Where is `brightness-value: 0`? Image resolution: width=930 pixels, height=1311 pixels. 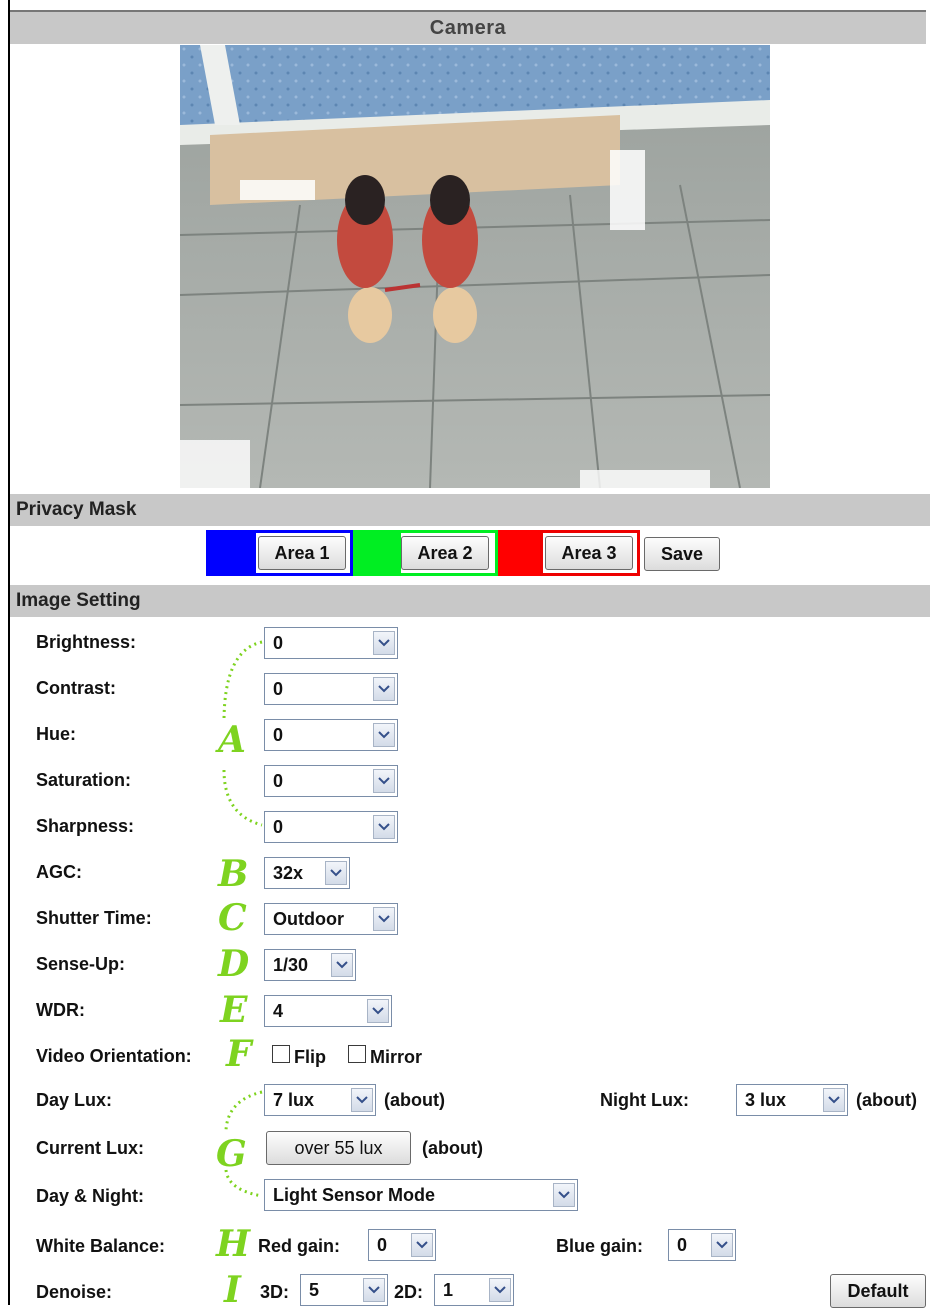 brightness-value: 0 is located at coordinates (278, 643).